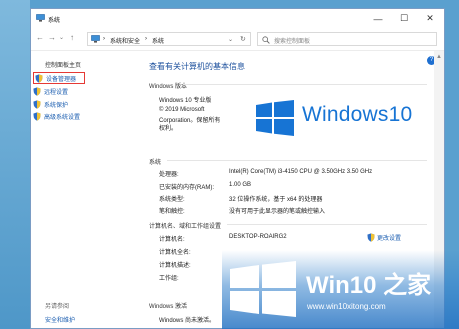 The image size is (459, 329). Describe the element at coordinates (186, 188) in the screenshot. I see `ram-label: 已安装的内存(RAM):` at that location.